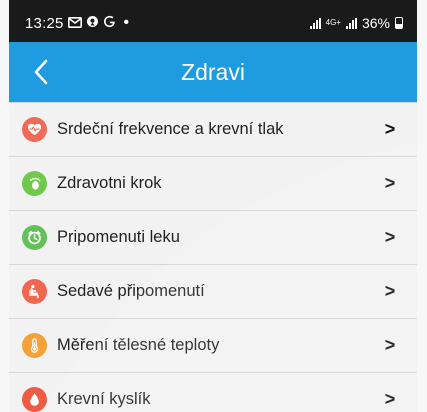  What do you see at coordinates (104, 399) in the screenshot?
I see `menu-item-label: Krevní kyslík` at bounding box center [104, 399].